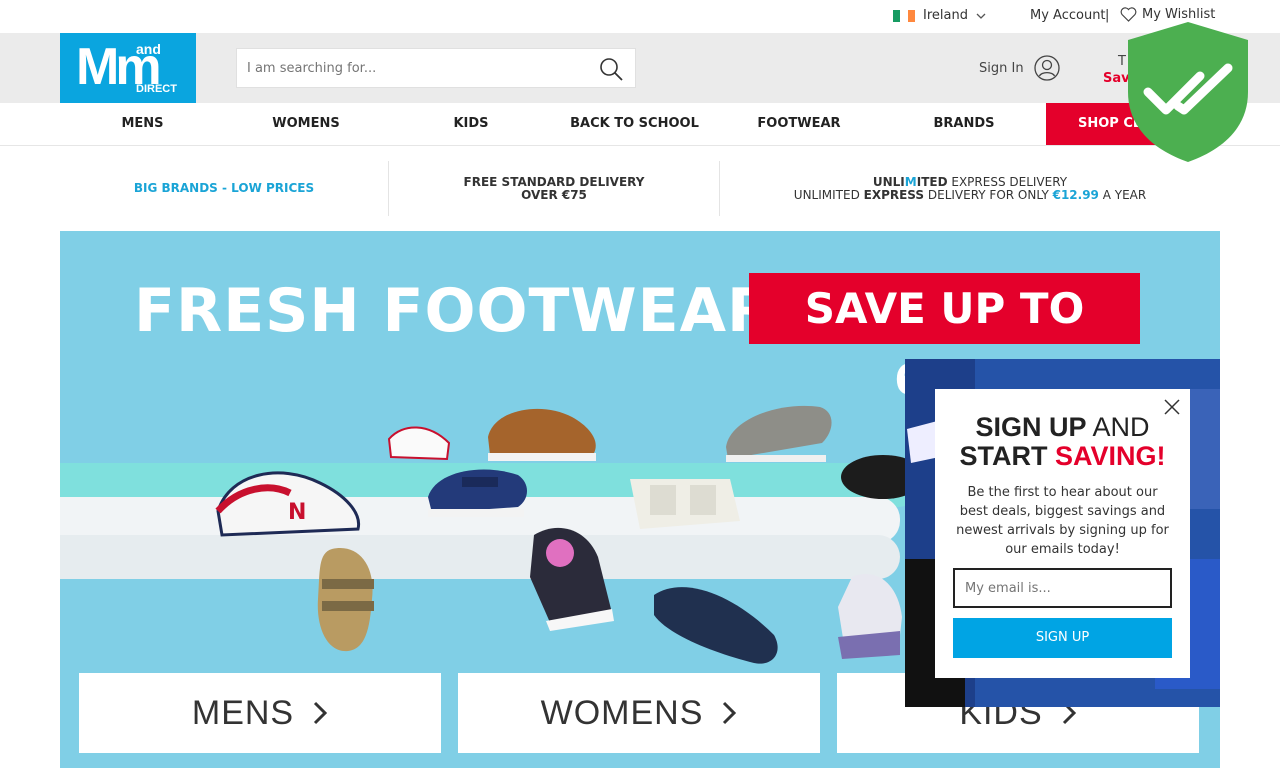 This screenshot has width=1280, height=768. Describe the element at coordinates (345, 600) in the screenshot. I see `birkenstock-sandal-image` at that location.